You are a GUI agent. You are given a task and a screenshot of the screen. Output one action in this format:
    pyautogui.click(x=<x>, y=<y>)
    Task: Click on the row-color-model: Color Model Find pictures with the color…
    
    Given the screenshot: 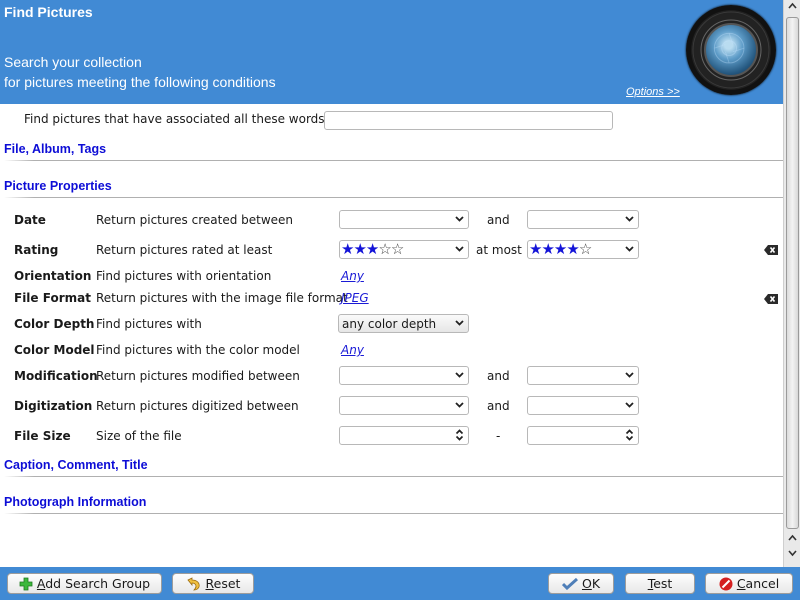 What is the action you would take?
    pyautogui.click(x=391, y=350)
    